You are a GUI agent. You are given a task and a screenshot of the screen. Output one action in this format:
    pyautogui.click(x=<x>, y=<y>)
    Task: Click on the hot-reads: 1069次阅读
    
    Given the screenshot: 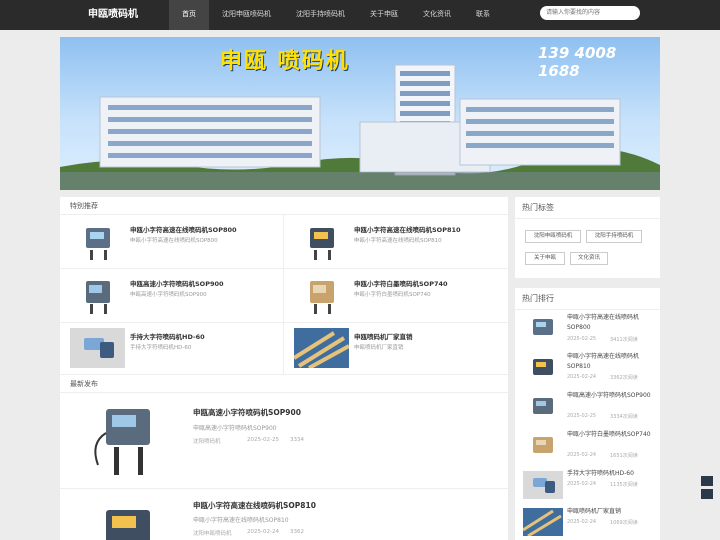 What is the action you would take?
    pyautogui.click(x=624, y=523)
    